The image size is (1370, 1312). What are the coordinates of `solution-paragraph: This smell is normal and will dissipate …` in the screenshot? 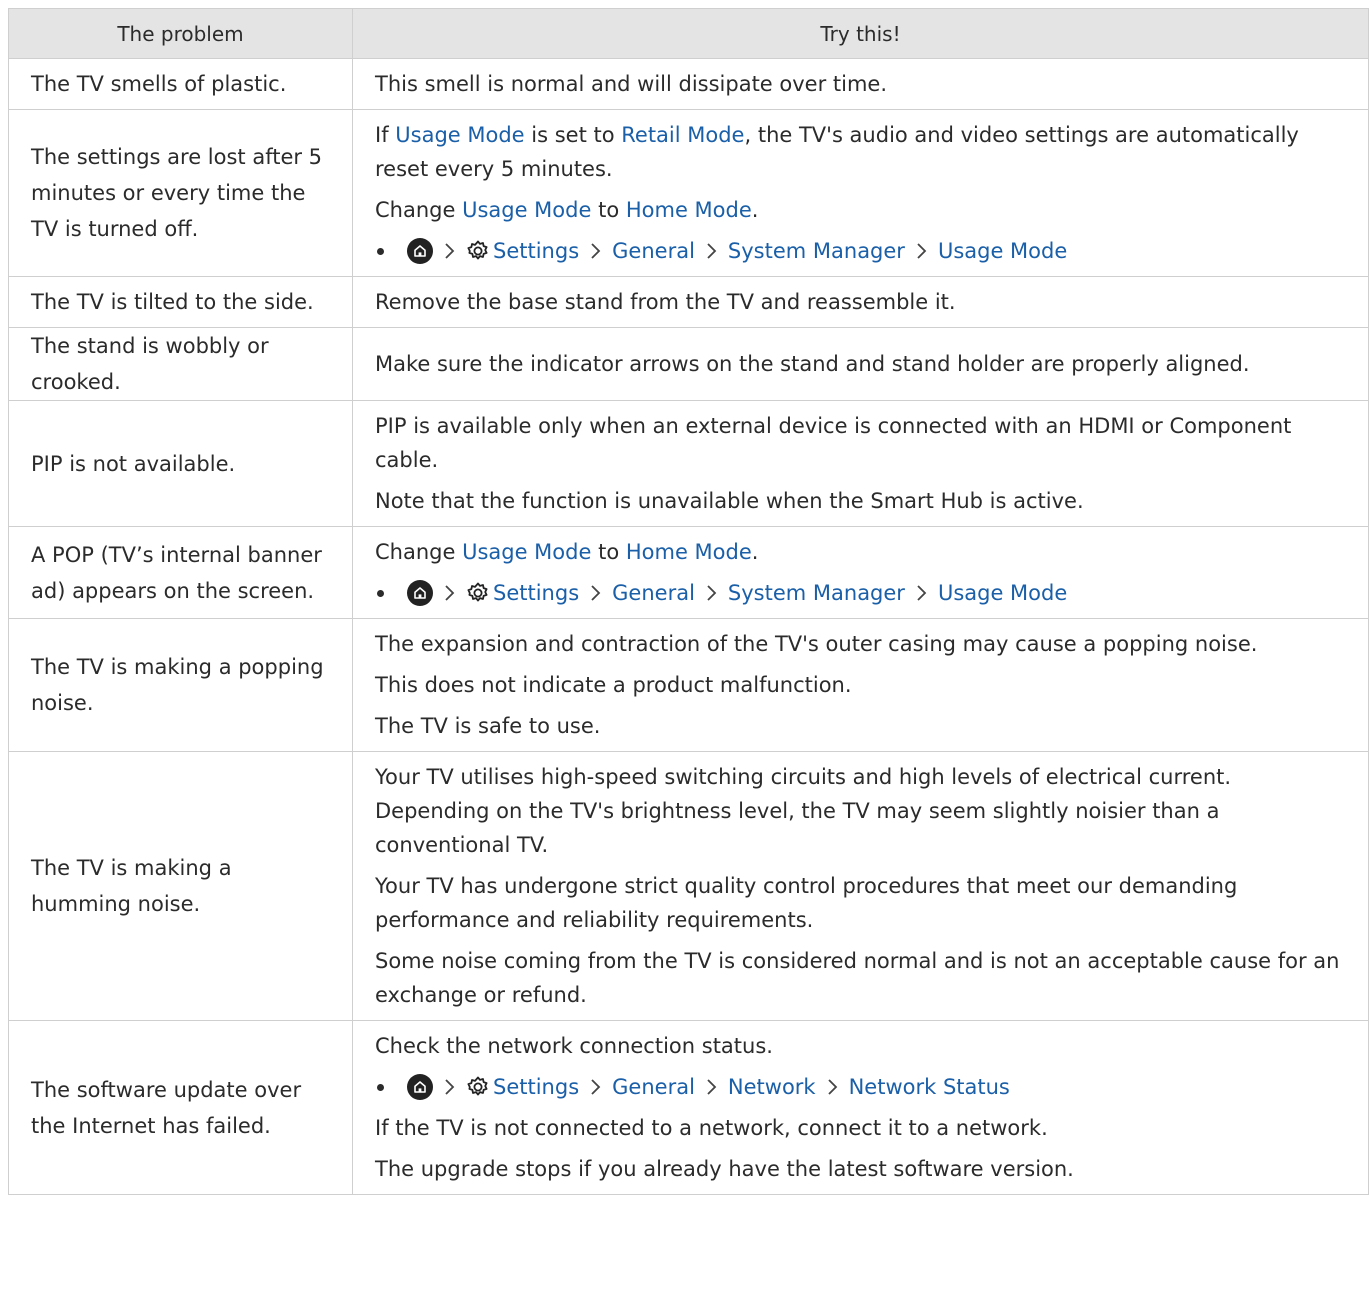 It's located at (860, 84).